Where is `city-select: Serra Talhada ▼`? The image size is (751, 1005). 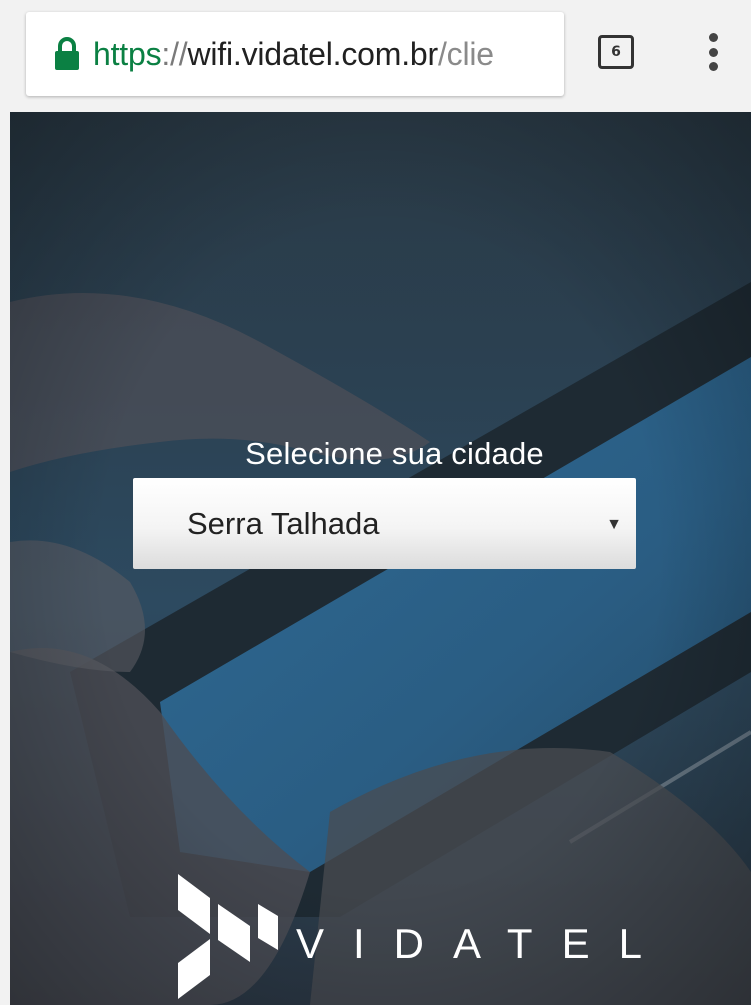 city-select: Serra Talhada ▼ is located at coordinates (384, 523).